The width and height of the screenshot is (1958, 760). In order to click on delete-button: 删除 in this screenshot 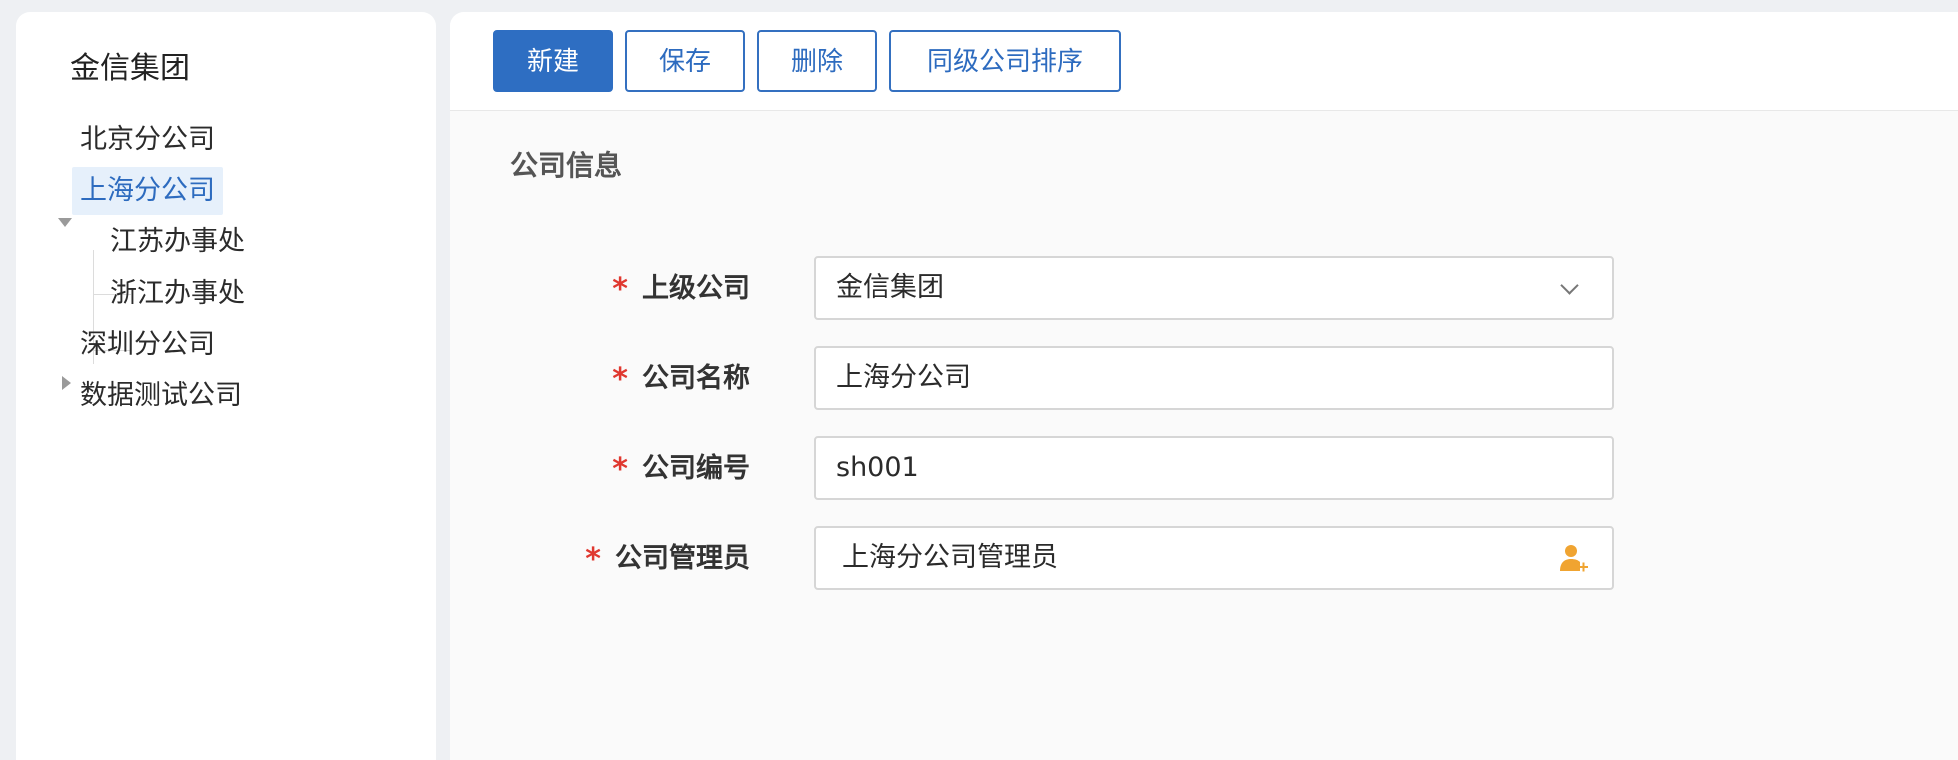, I will do `click(817, 61)`.